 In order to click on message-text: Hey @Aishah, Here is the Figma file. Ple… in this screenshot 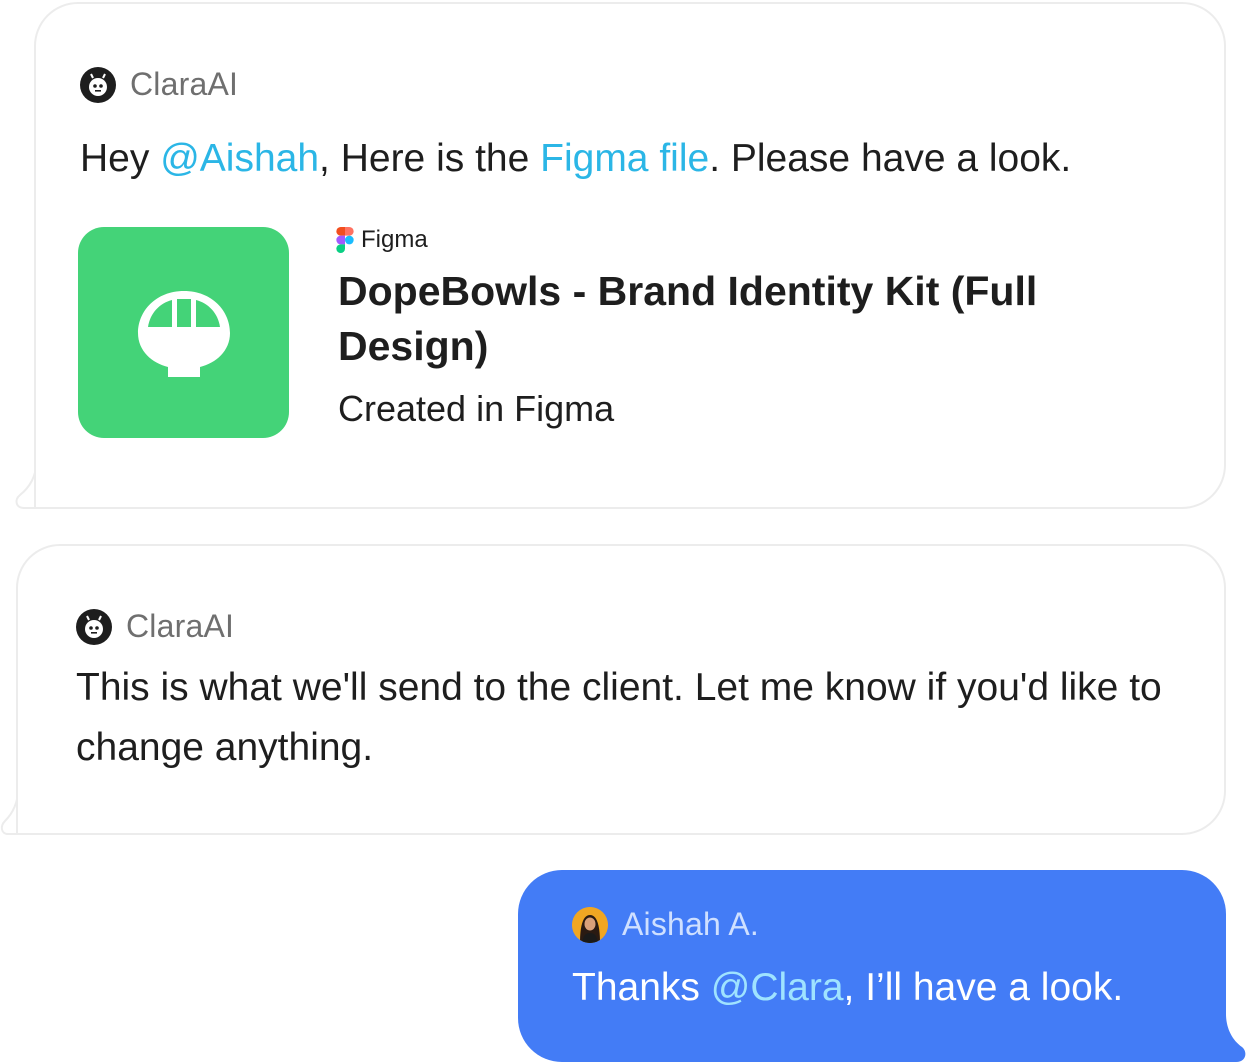, I will do `click(575, 159)`.